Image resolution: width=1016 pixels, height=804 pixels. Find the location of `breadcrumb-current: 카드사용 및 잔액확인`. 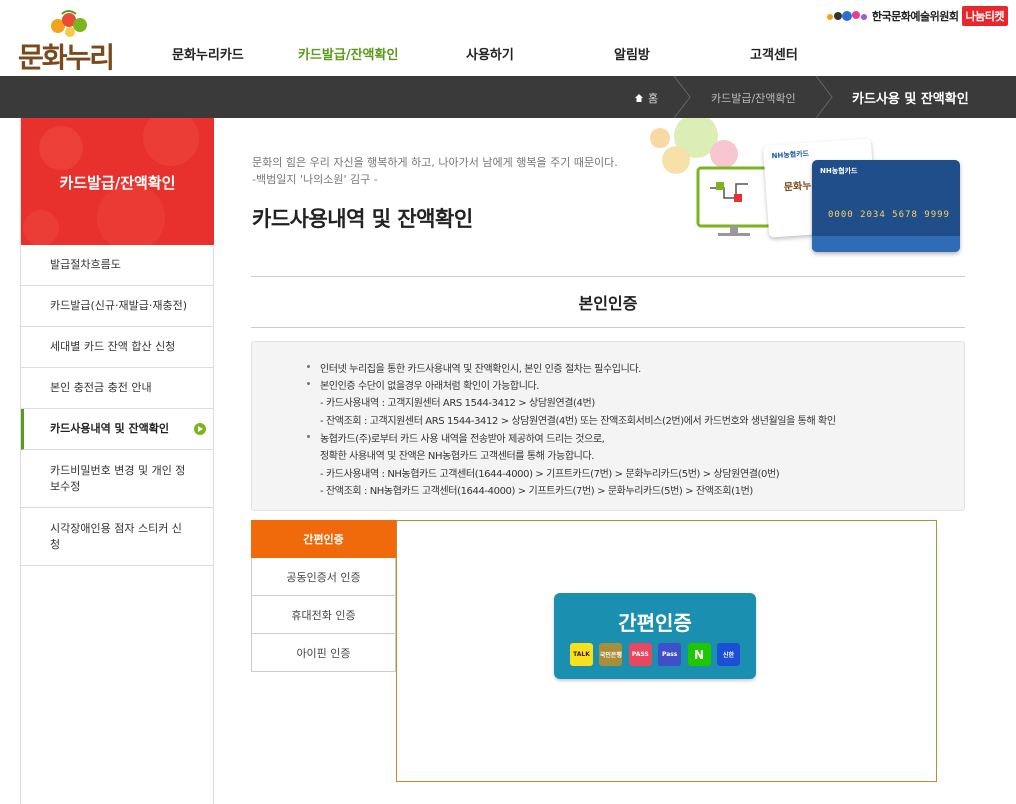

breadcrumb-current: 카드사용 및 잔액확인 is located at coordinates (910, 99).